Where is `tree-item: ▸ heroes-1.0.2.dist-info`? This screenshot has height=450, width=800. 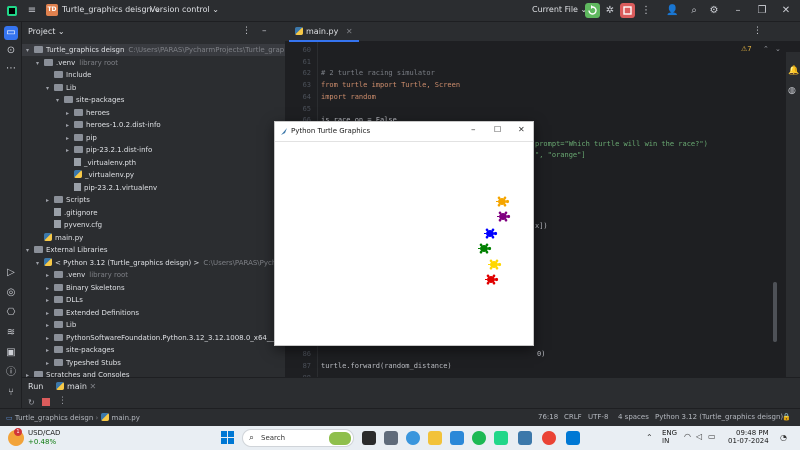
tree-item: ▸ heroes-1.0.2.dist-info is located at coordinates (113, 125).